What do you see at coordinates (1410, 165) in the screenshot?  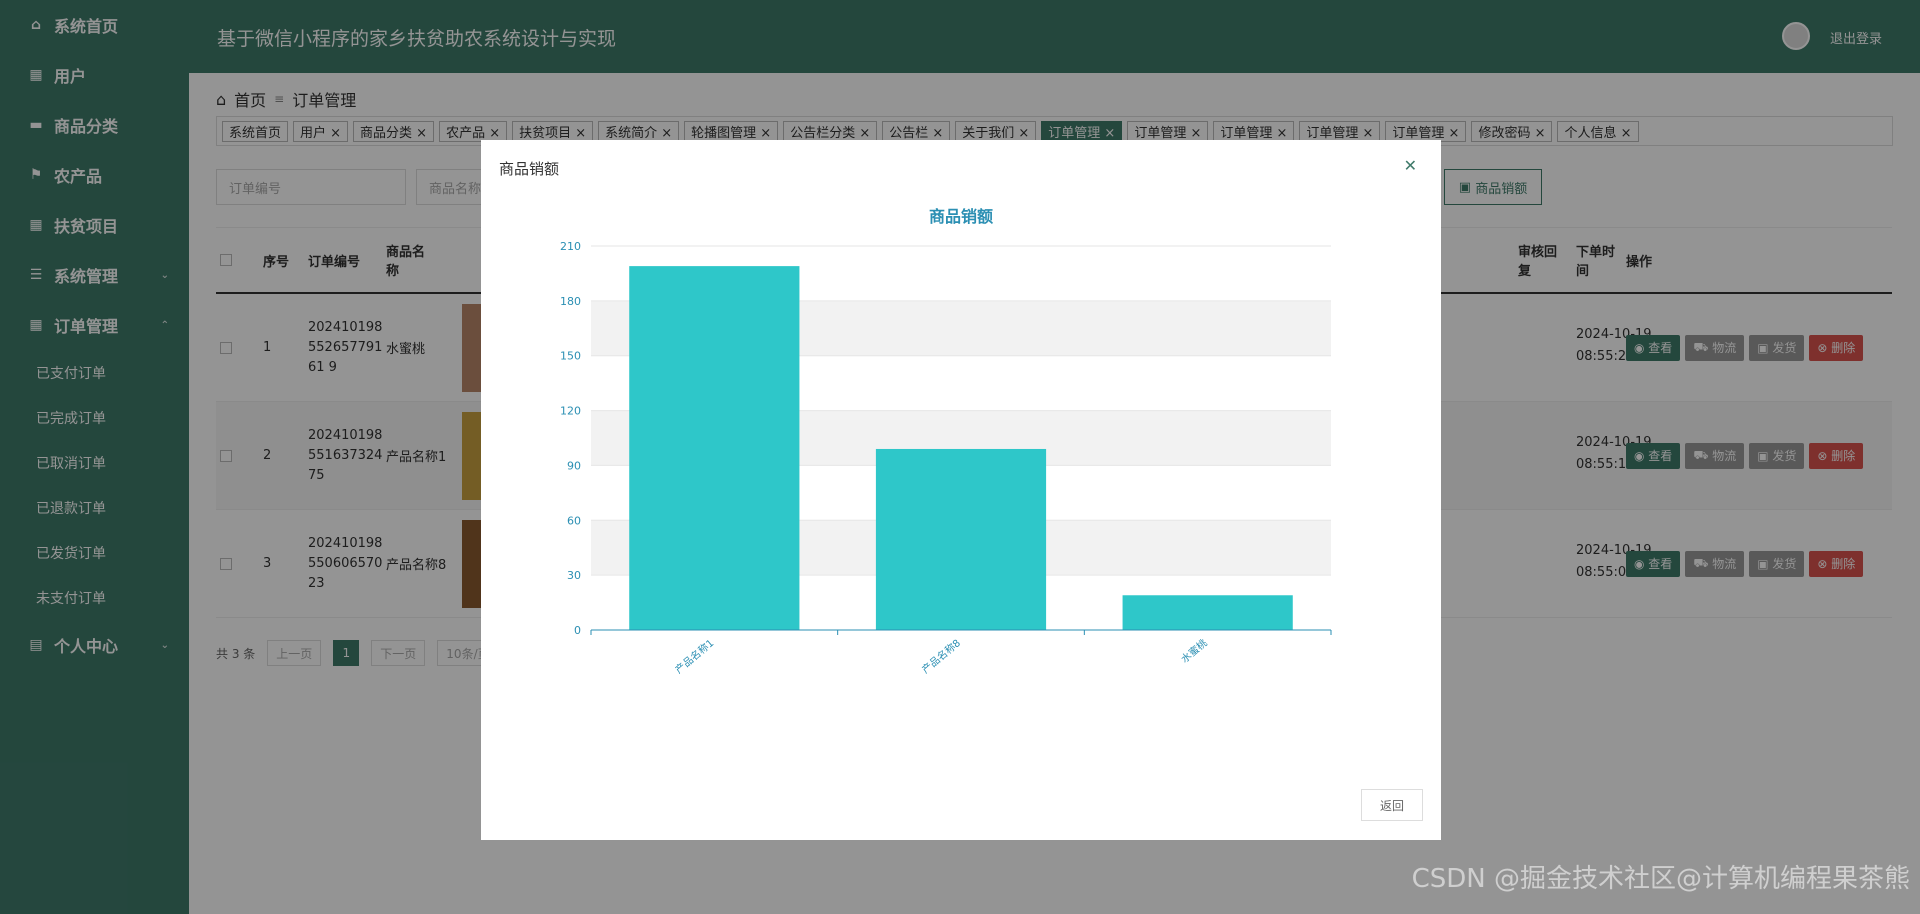 I see `close-icon: ✕` at bounding box center [1410, 165].